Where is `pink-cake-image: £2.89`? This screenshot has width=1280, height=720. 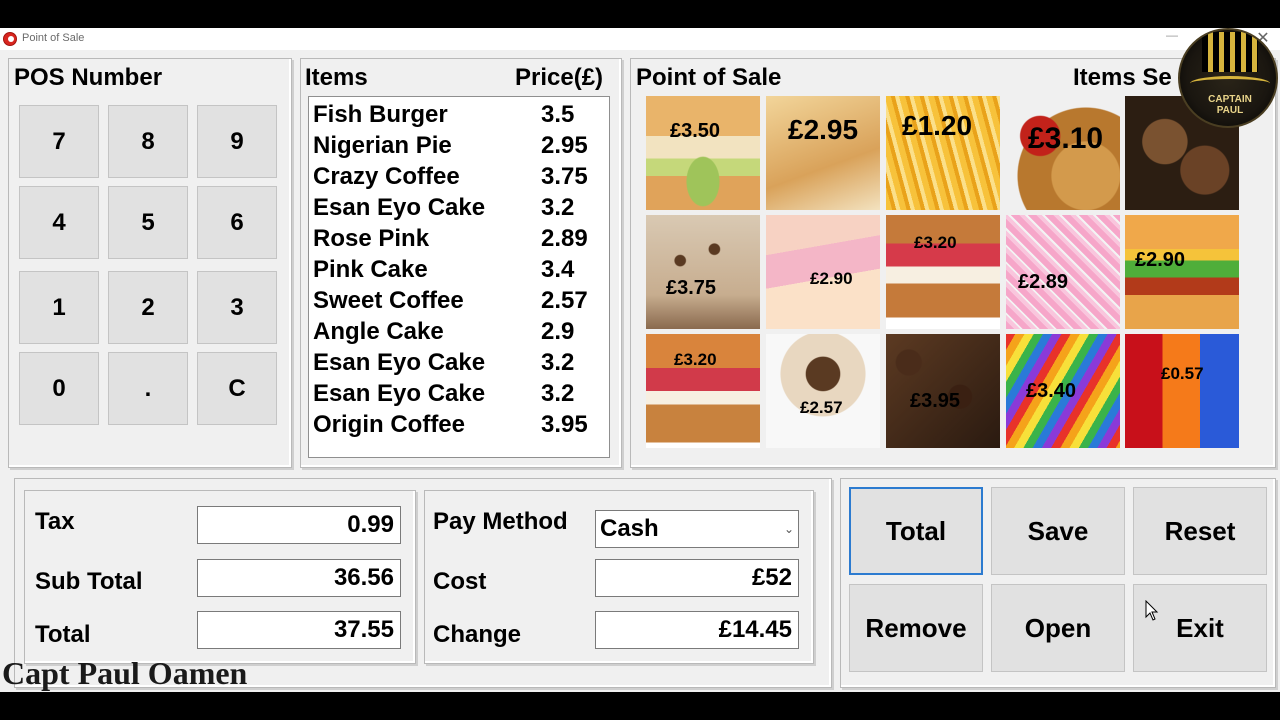
pink-cake-image: £2.89 is located at coordinates (1063, 272).